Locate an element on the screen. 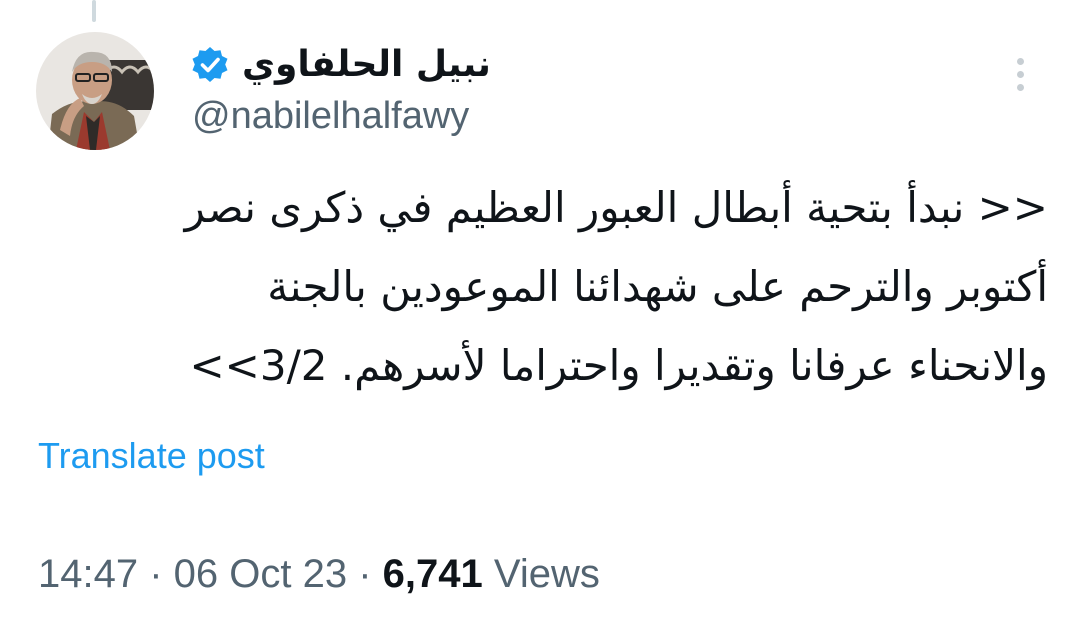  translate-post-link: Translate post is located at coordinates (151, 456).